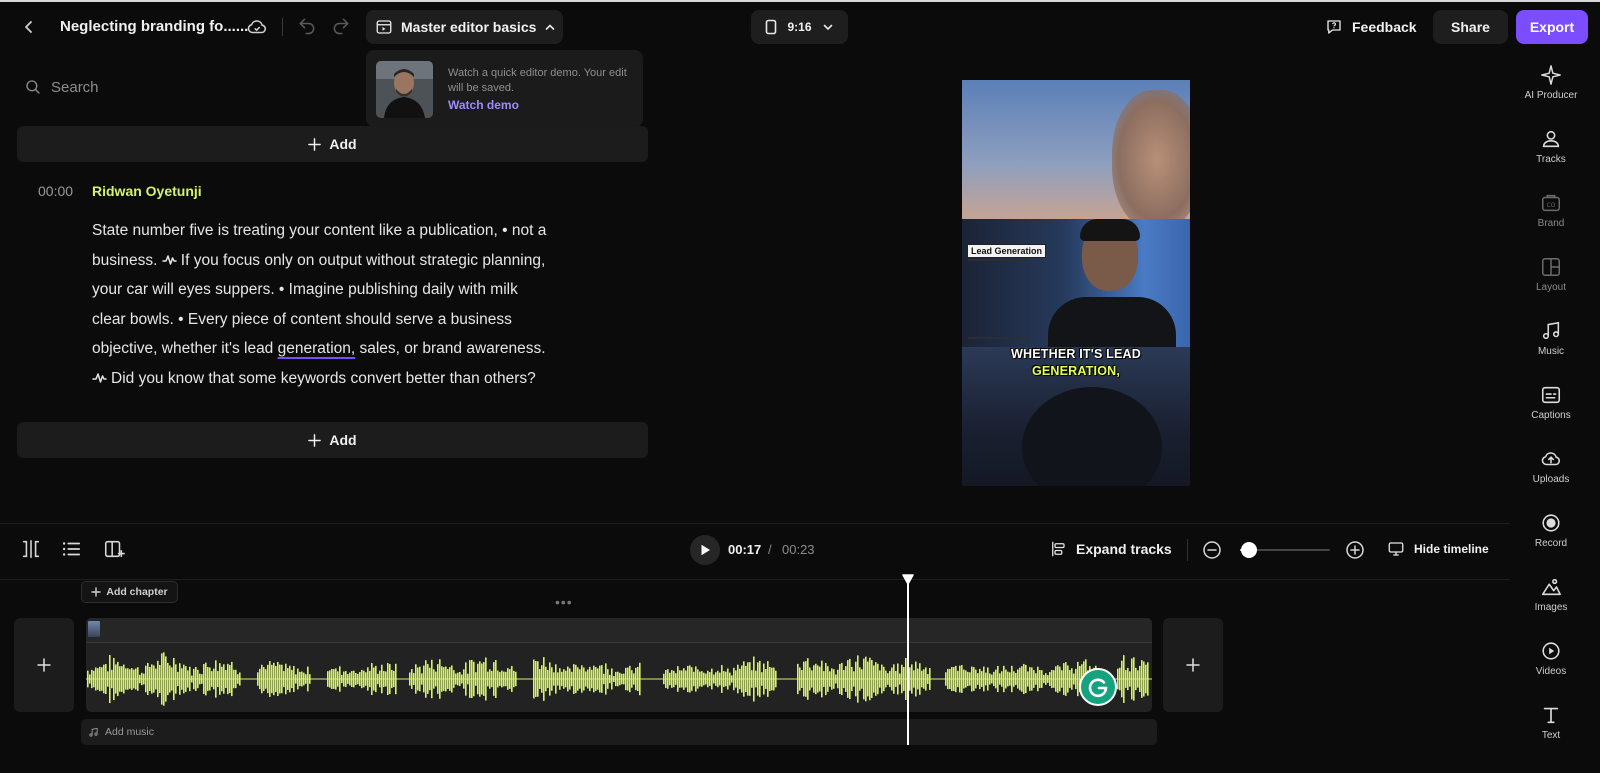 This screenshot has width=1600, height=773. Describe the element at coordinates (464, 27) in the screenshot. I see `master-editor-basics-button: Master editor basics` at that location.